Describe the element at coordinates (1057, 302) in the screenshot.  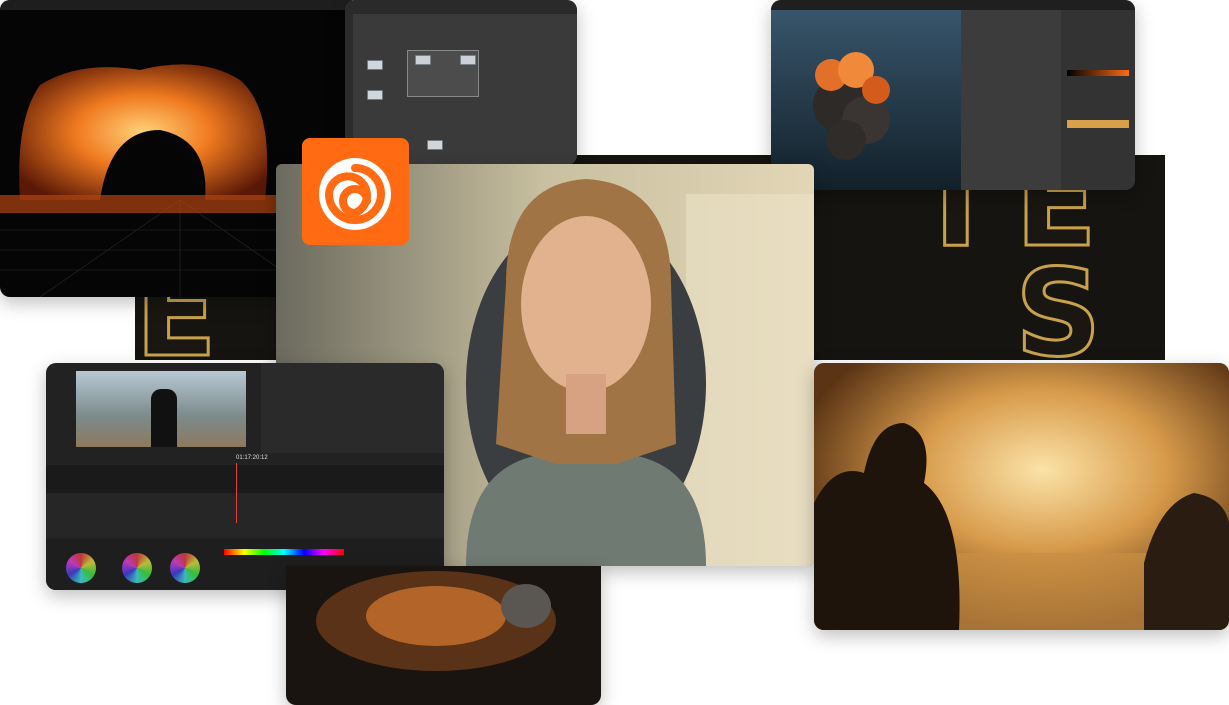
I see `backdrop-letter-s: S` at that location.